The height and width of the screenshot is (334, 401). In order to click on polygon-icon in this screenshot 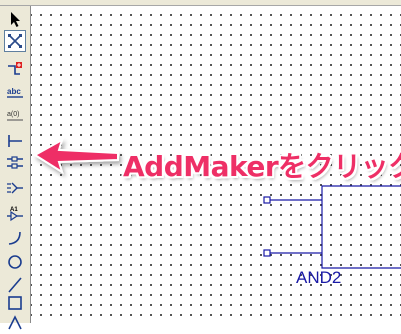, I will do `click(15, 322)`.